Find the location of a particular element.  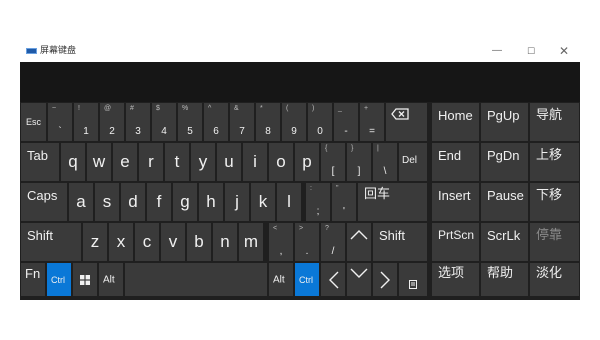

key-arrow-up is located at coordinates (359, 242).